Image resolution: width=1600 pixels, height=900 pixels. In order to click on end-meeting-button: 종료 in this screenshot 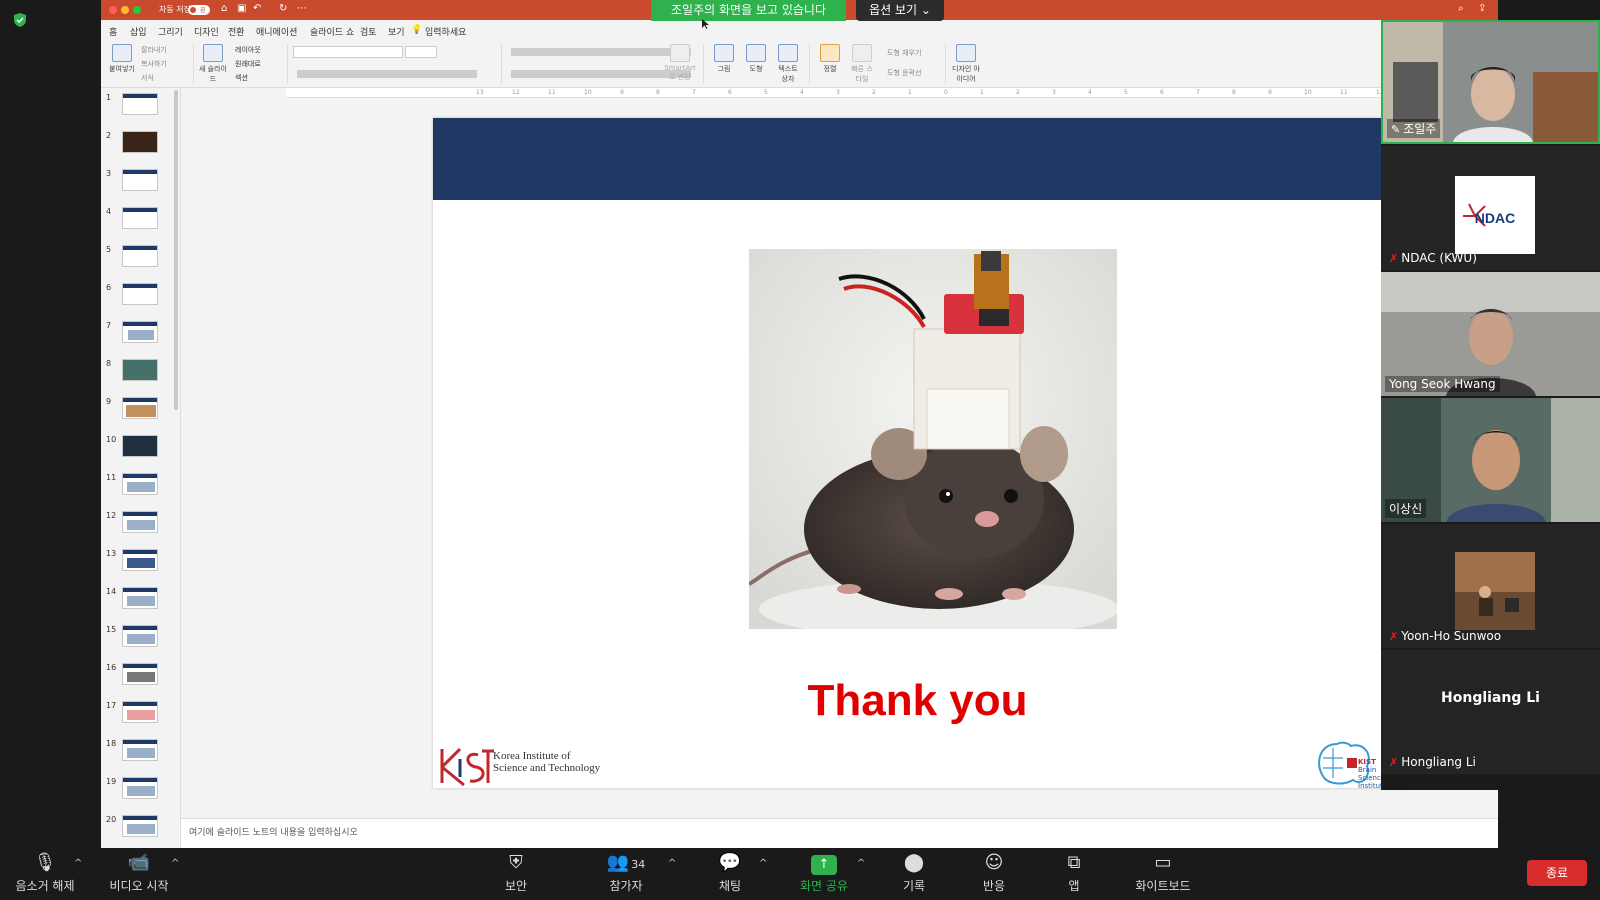, I will do `click(1557, 873)`.